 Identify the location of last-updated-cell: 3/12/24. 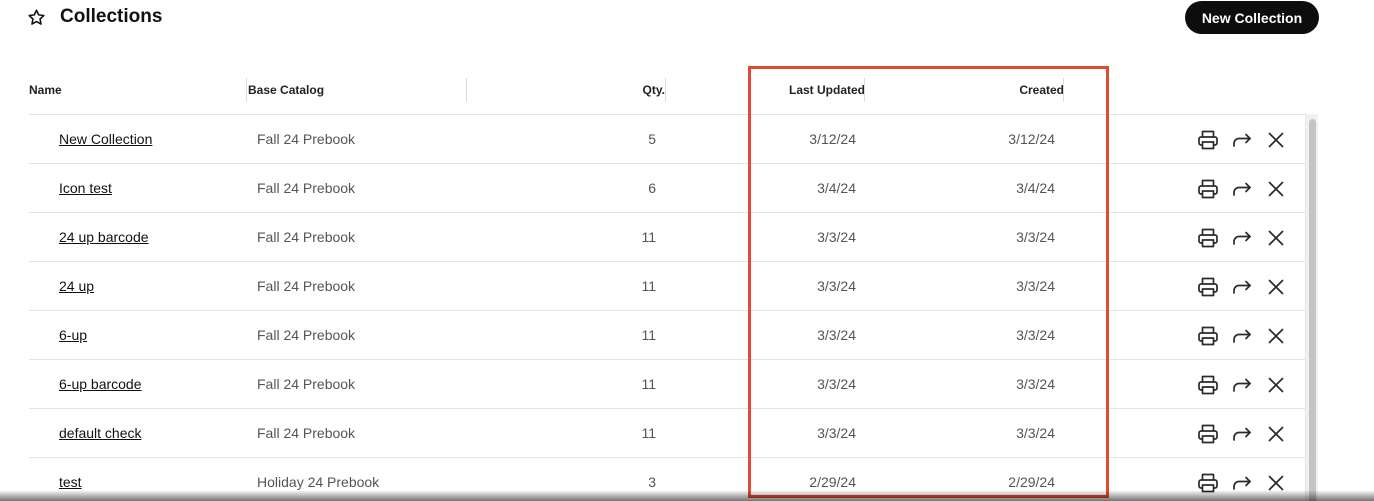
(832, 139).